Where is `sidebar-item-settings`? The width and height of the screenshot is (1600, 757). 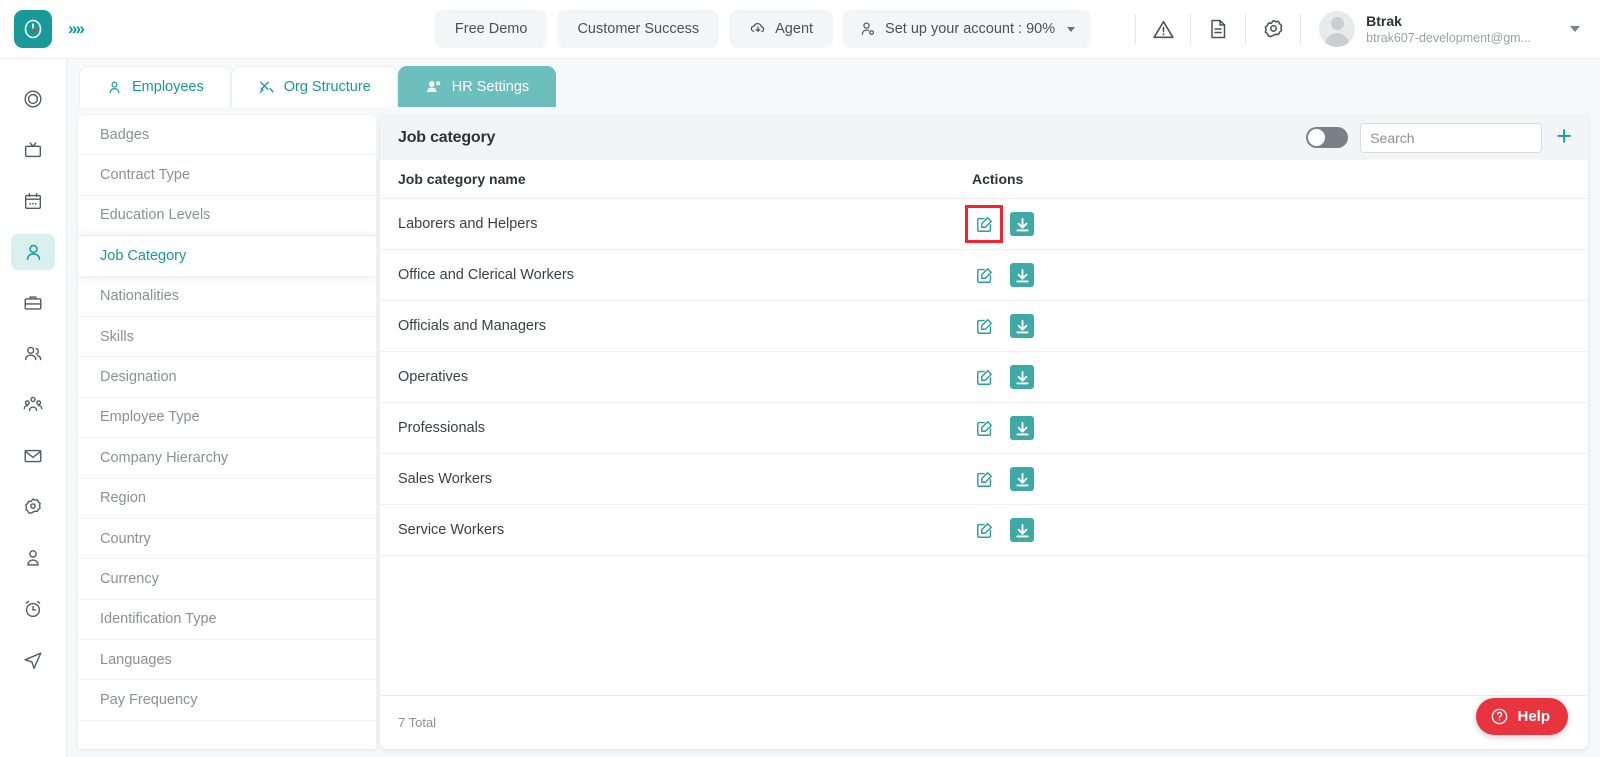
sidebar-item-settings is located at coordinates (33, 507).